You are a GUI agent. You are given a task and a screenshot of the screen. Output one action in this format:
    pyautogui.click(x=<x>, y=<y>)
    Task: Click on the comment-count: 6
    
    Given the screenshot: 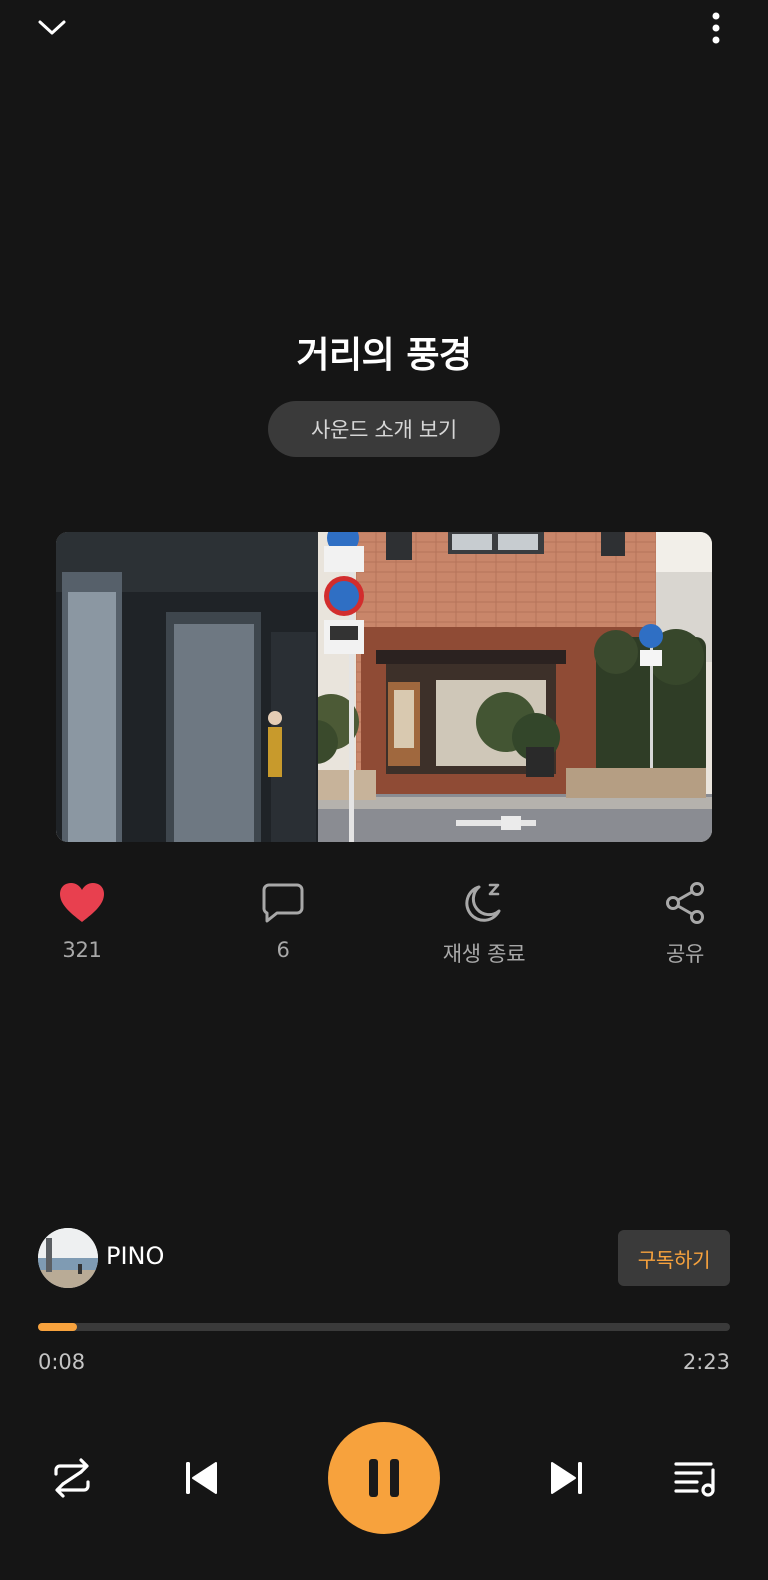 What is the action you would take?
    pyautogui.click(x=283, y=950)
    